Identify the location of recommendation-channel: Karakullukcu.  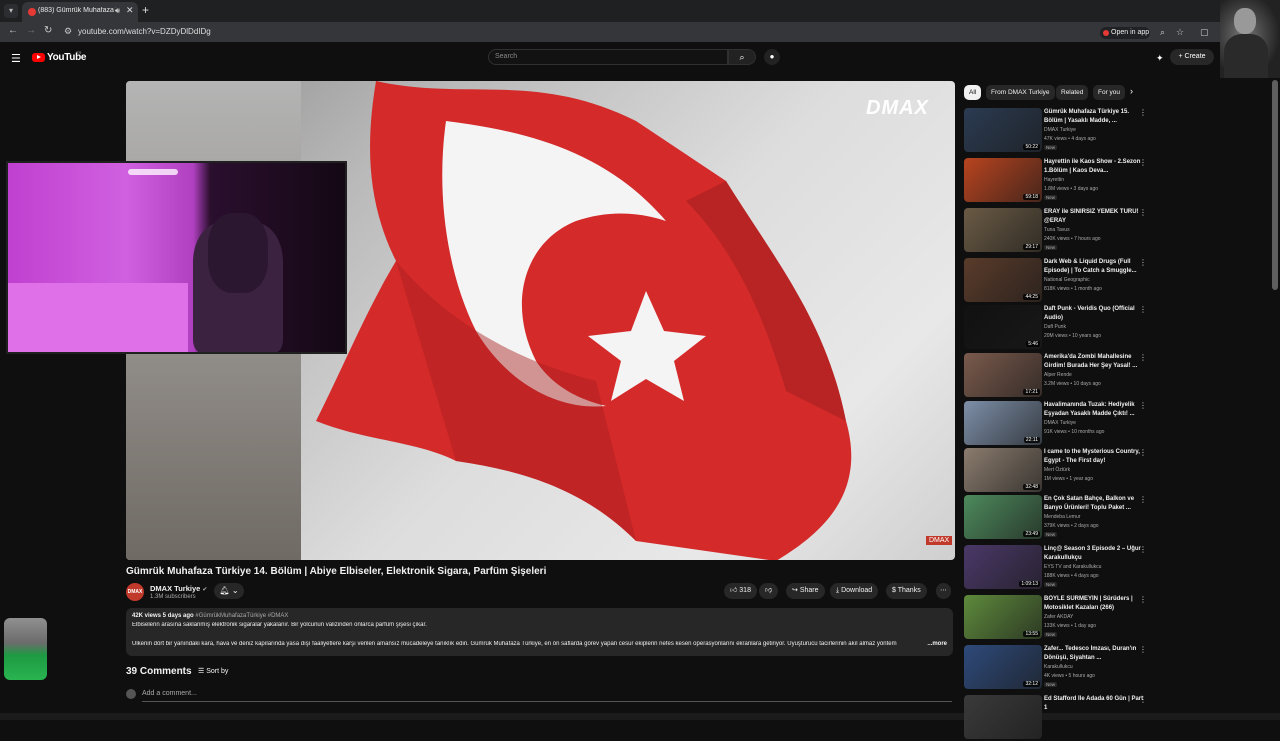
(1058, 667).